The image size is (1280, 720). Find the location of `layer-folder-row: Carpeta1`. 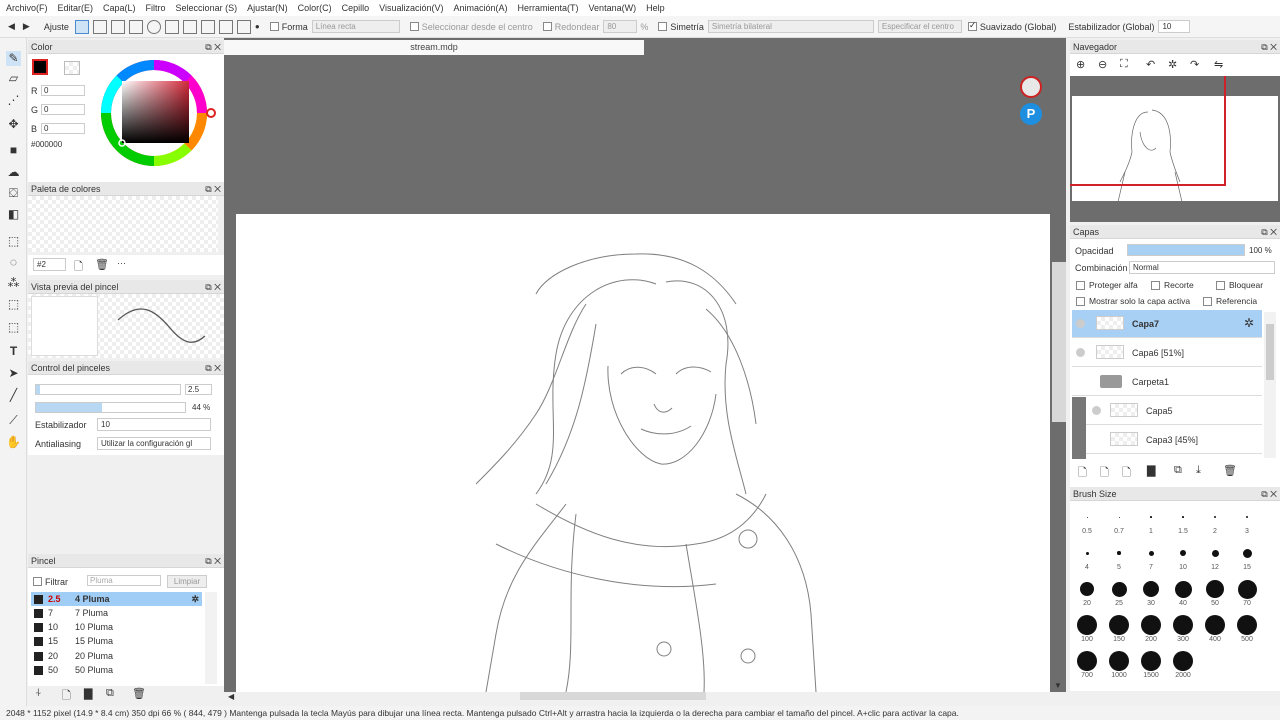

layer-folder-row: Carpeta1 is located at coordinates (1167, 382).